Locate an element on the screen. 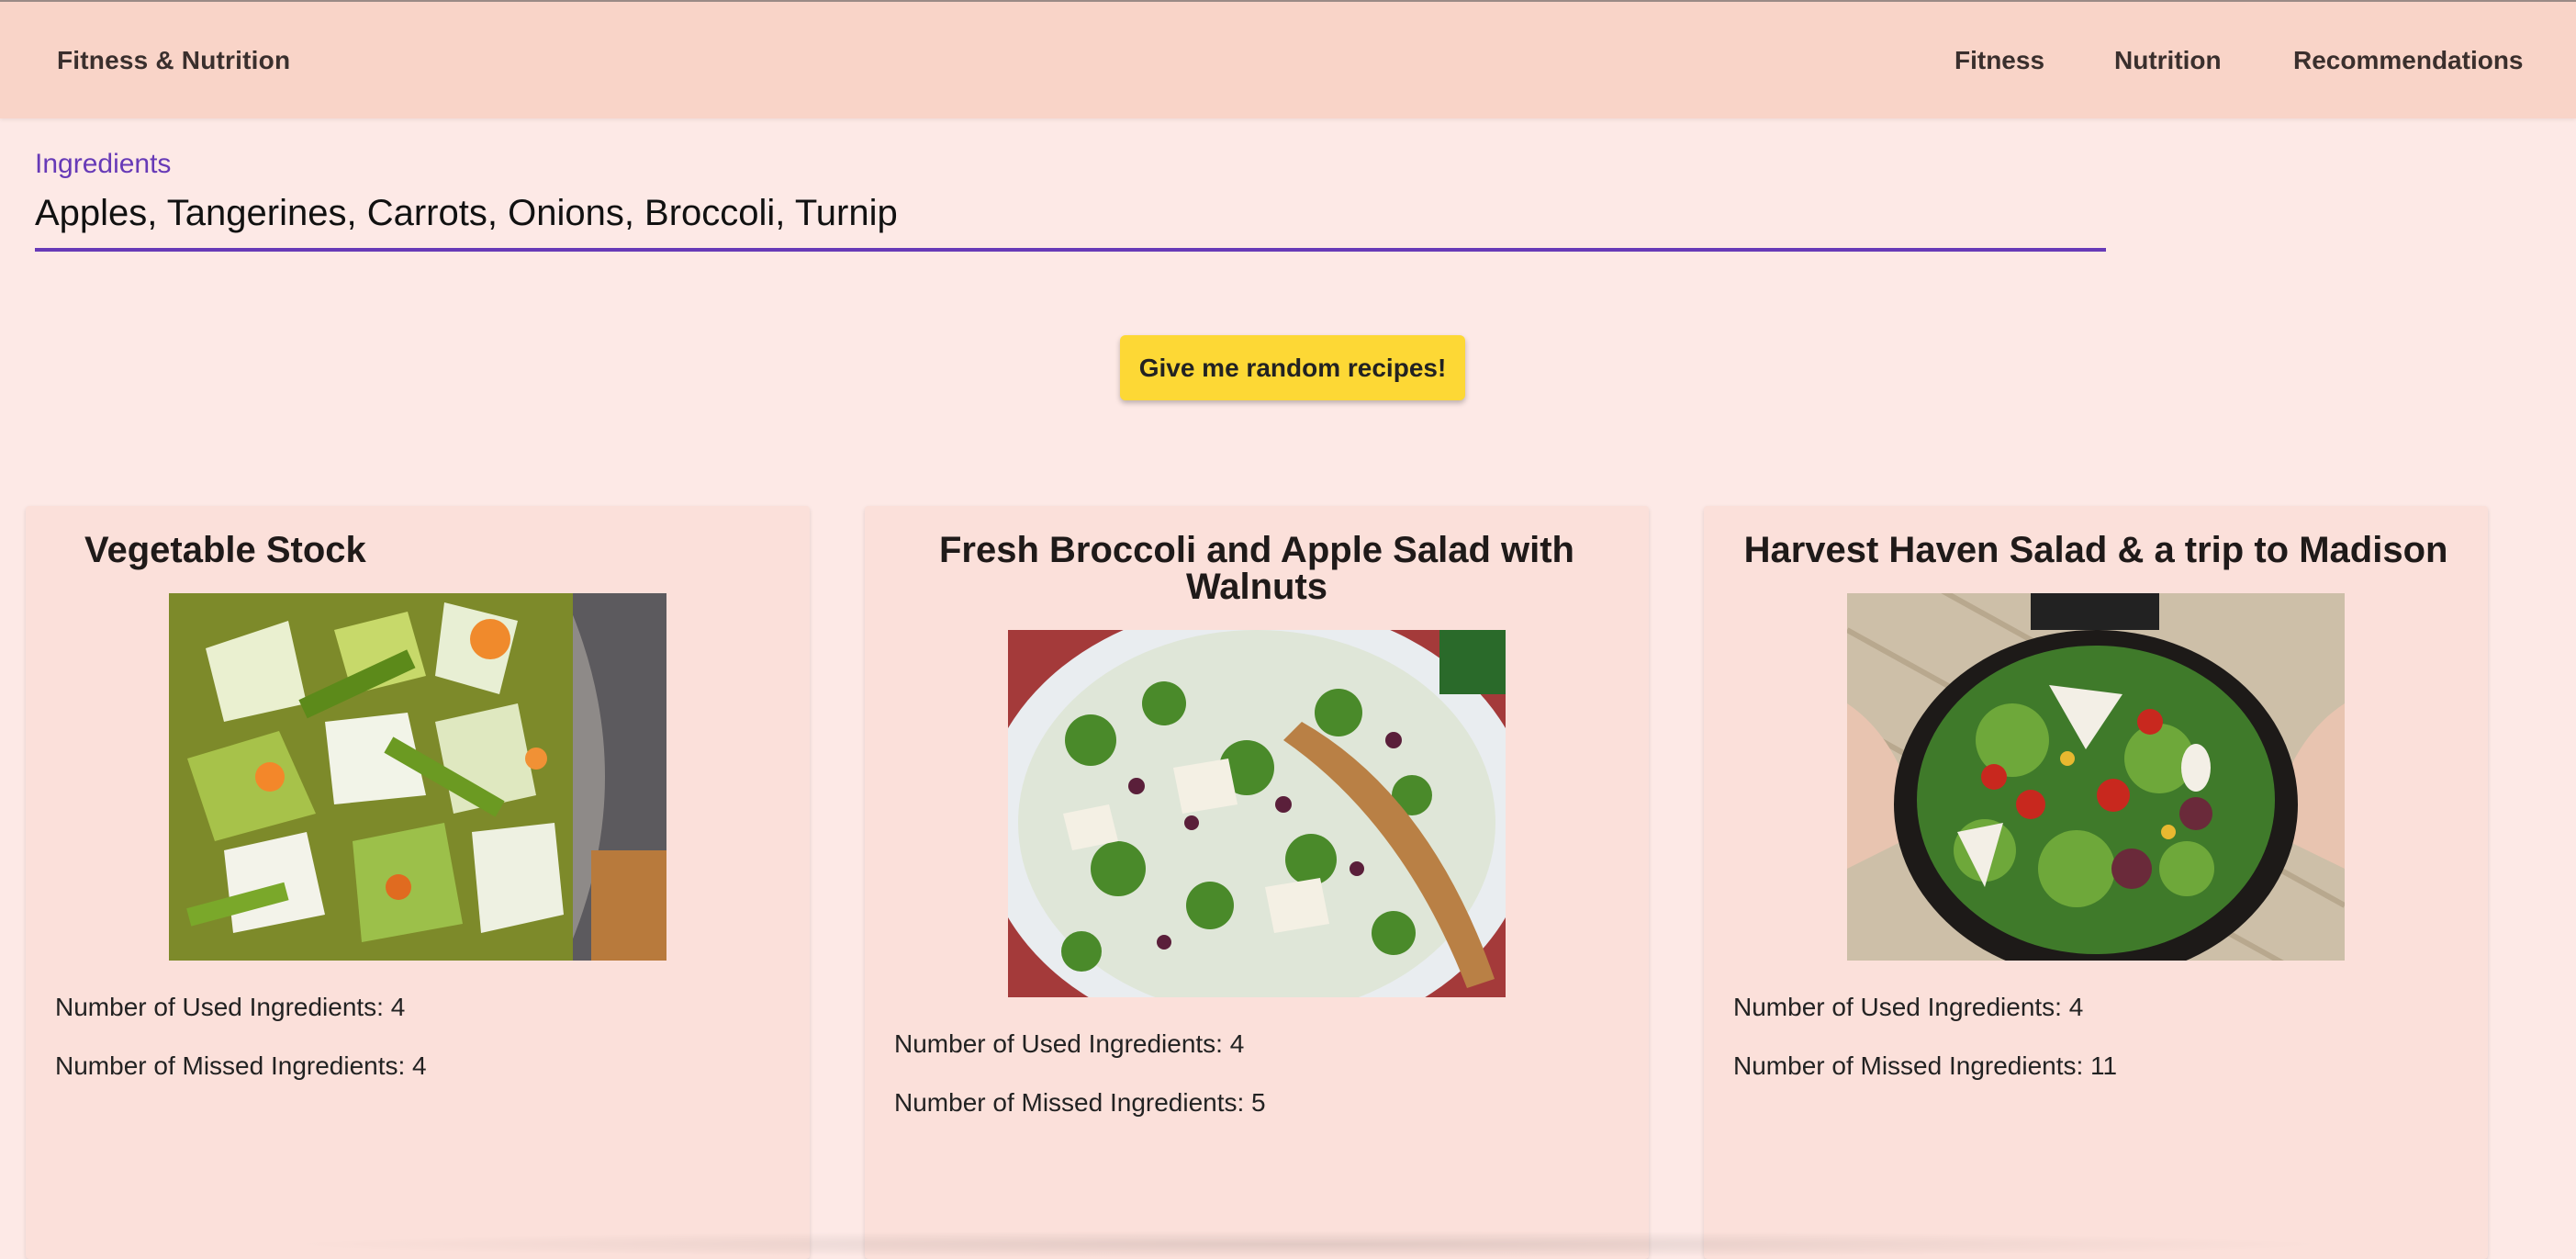 The height and width of the screenshot is (1259, 2576). recipe-title: Harvest Haven Salad & a trip to Madison is located at coordinates (2095, 550).